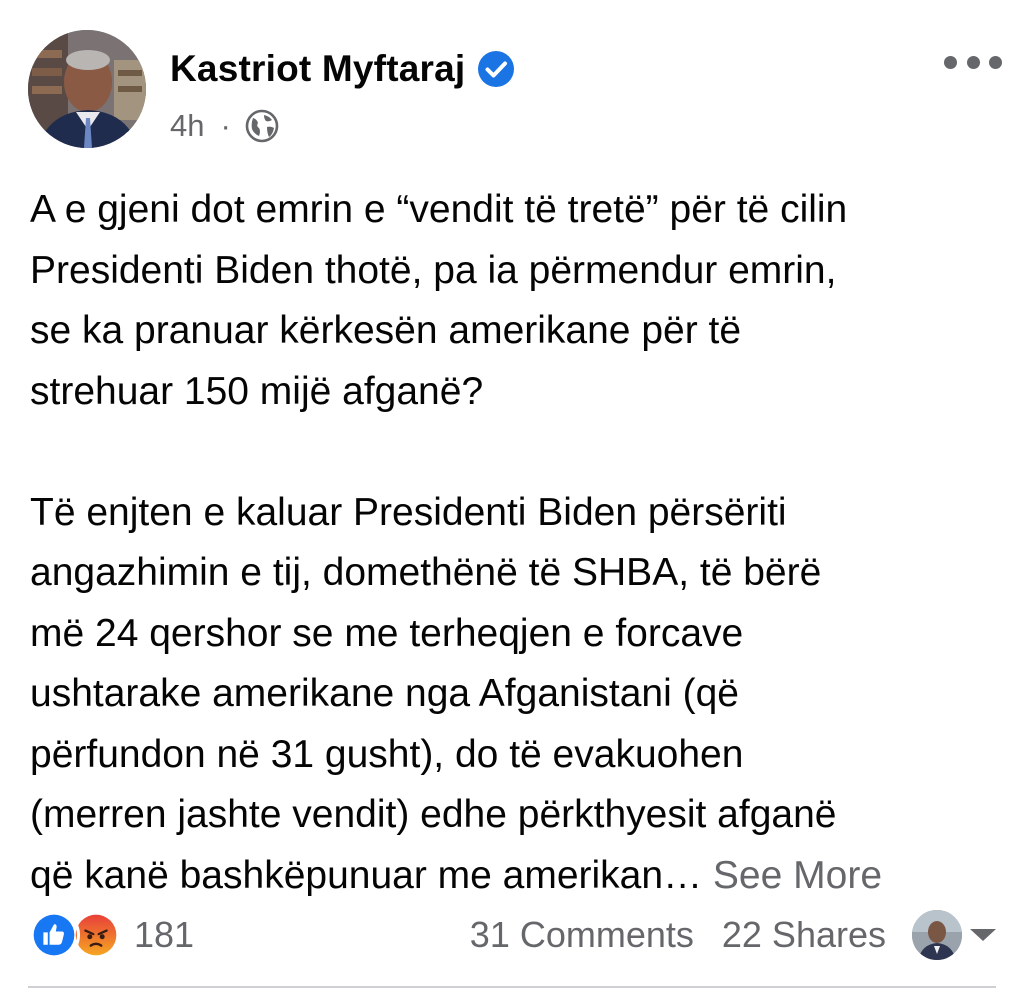 This screenshot has height=991, width=1024. What do you see at coordinates (804, 935) in the screenshot?
I see `shares-count: 22 Shares` at bounding box center [804, 935].